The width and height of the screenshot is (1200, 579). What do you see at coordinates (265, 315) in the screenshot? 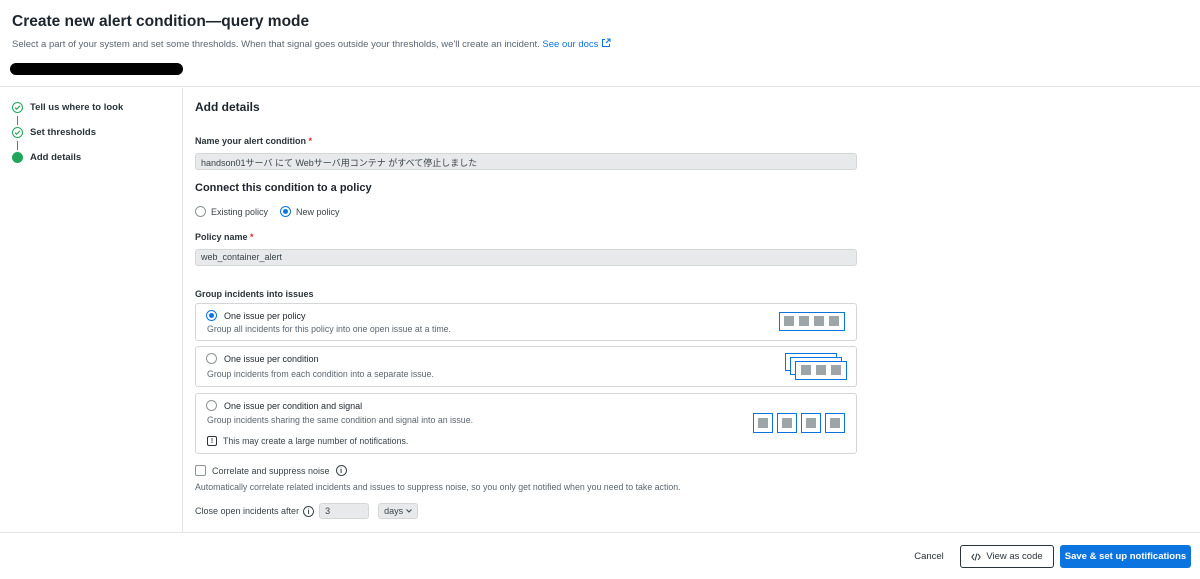
I see `option-title: One issue per policy` at bounding box center [265, 315].